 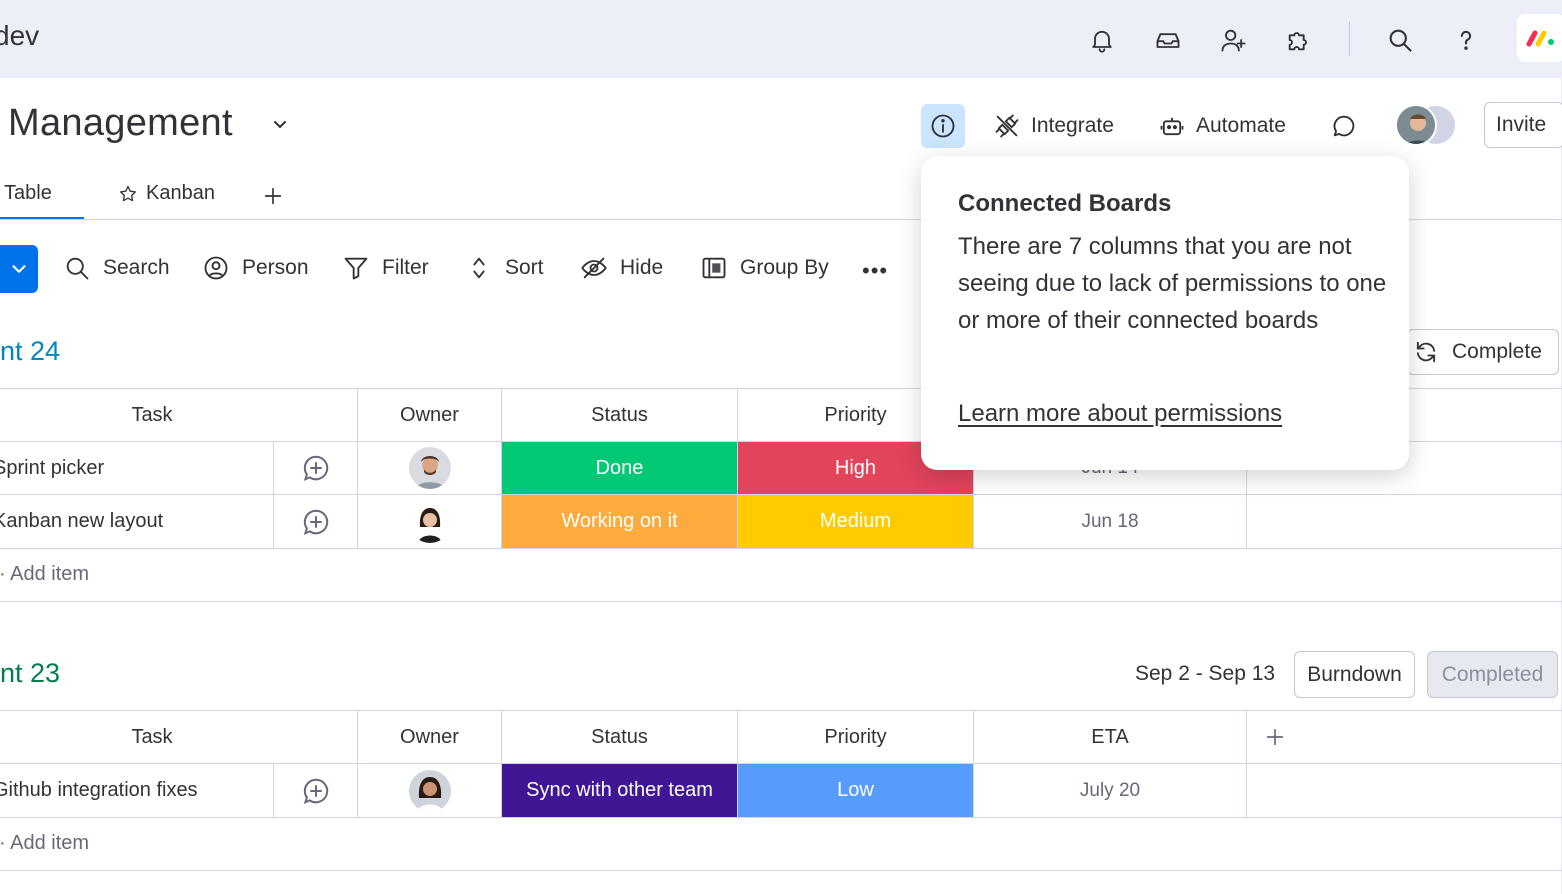 What do you see at coordinates (619, 521) in the screenshot?
I see `status-label: Working on it` at bounding box center [619, 521].